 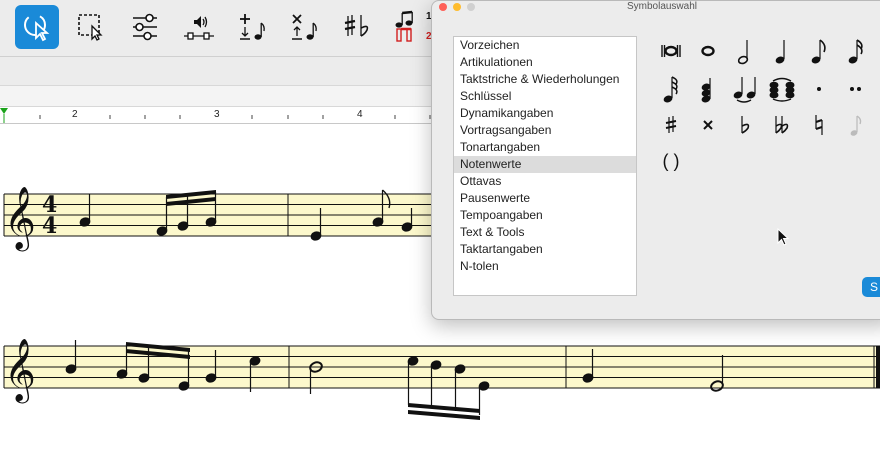 I want to click on double-dot-icon, so click(x=856, y=89).